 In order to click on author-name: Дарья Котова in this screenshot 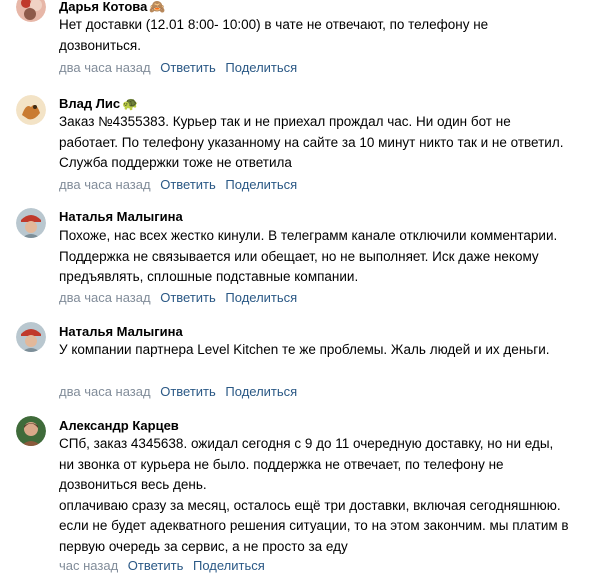, I will do `click(103, 7)`.